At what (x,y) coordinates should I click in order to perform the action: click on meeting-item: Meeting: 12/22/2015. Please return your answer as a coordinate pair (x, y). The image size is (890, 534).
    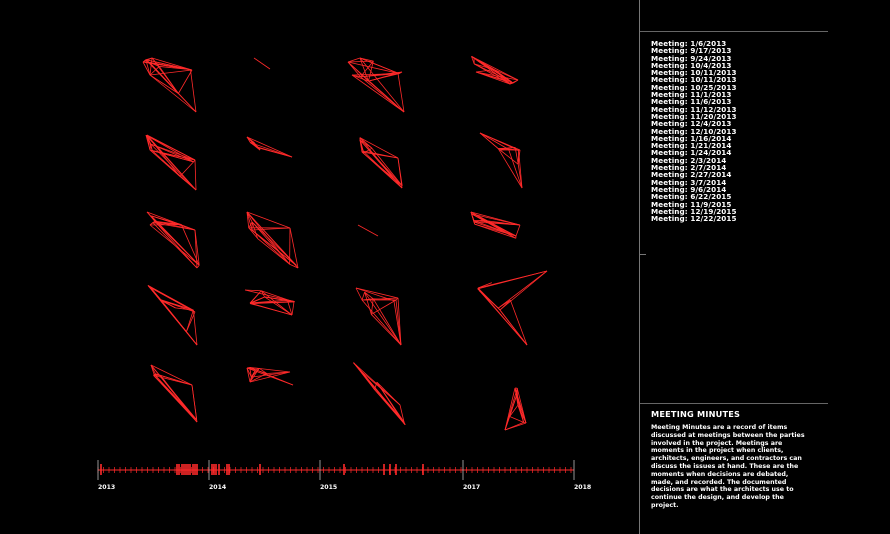
    Looking at the image, I should click on (694, 219).